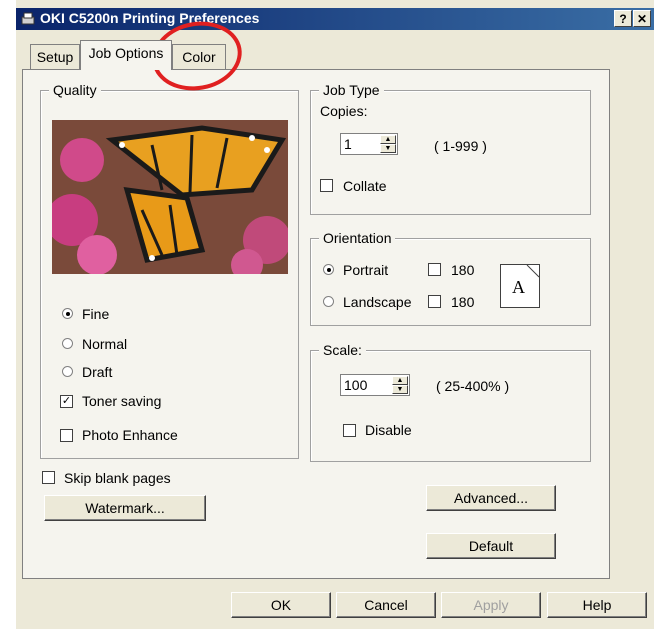 The height and width of the screenshot is (629, 657). I want to click on scale-legend: Scale:, so click(342, 350).